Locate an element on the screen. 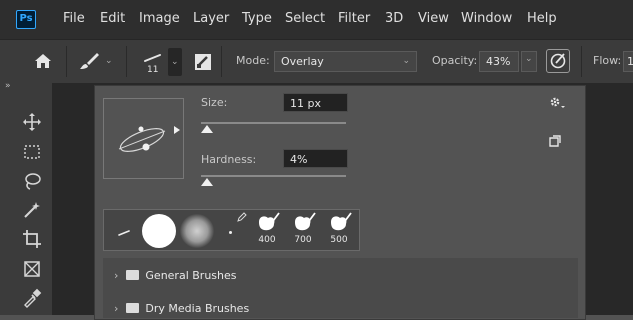  crop-icon is located at coordinates (32, 239).